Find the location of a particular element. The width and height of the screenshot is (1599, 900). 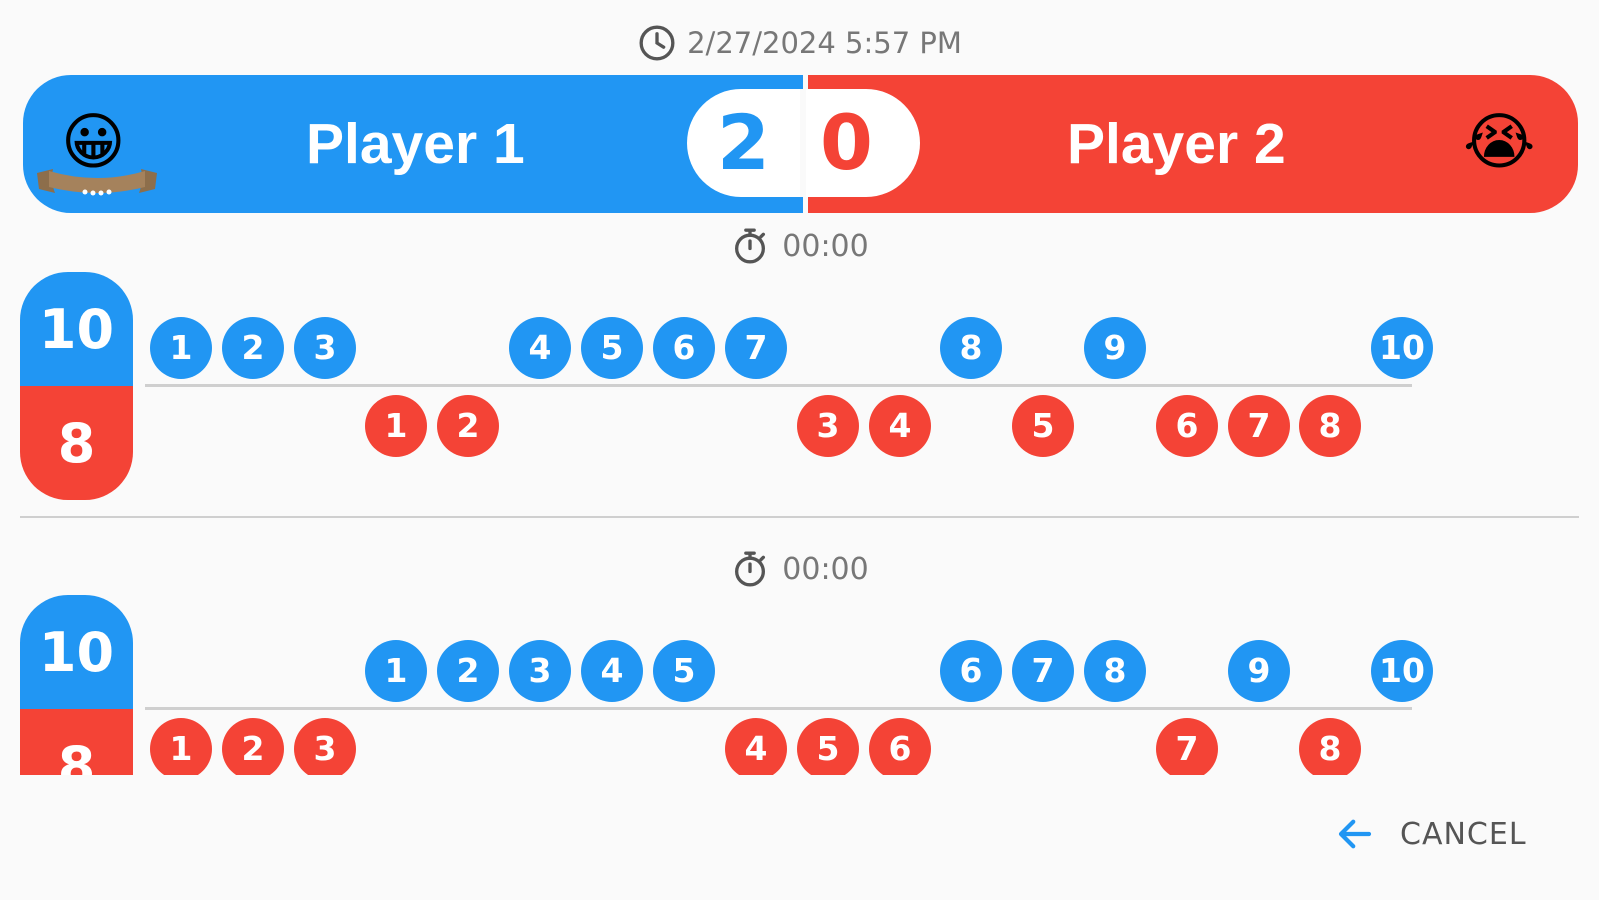

score-divider is located at coordinates (803, 143).